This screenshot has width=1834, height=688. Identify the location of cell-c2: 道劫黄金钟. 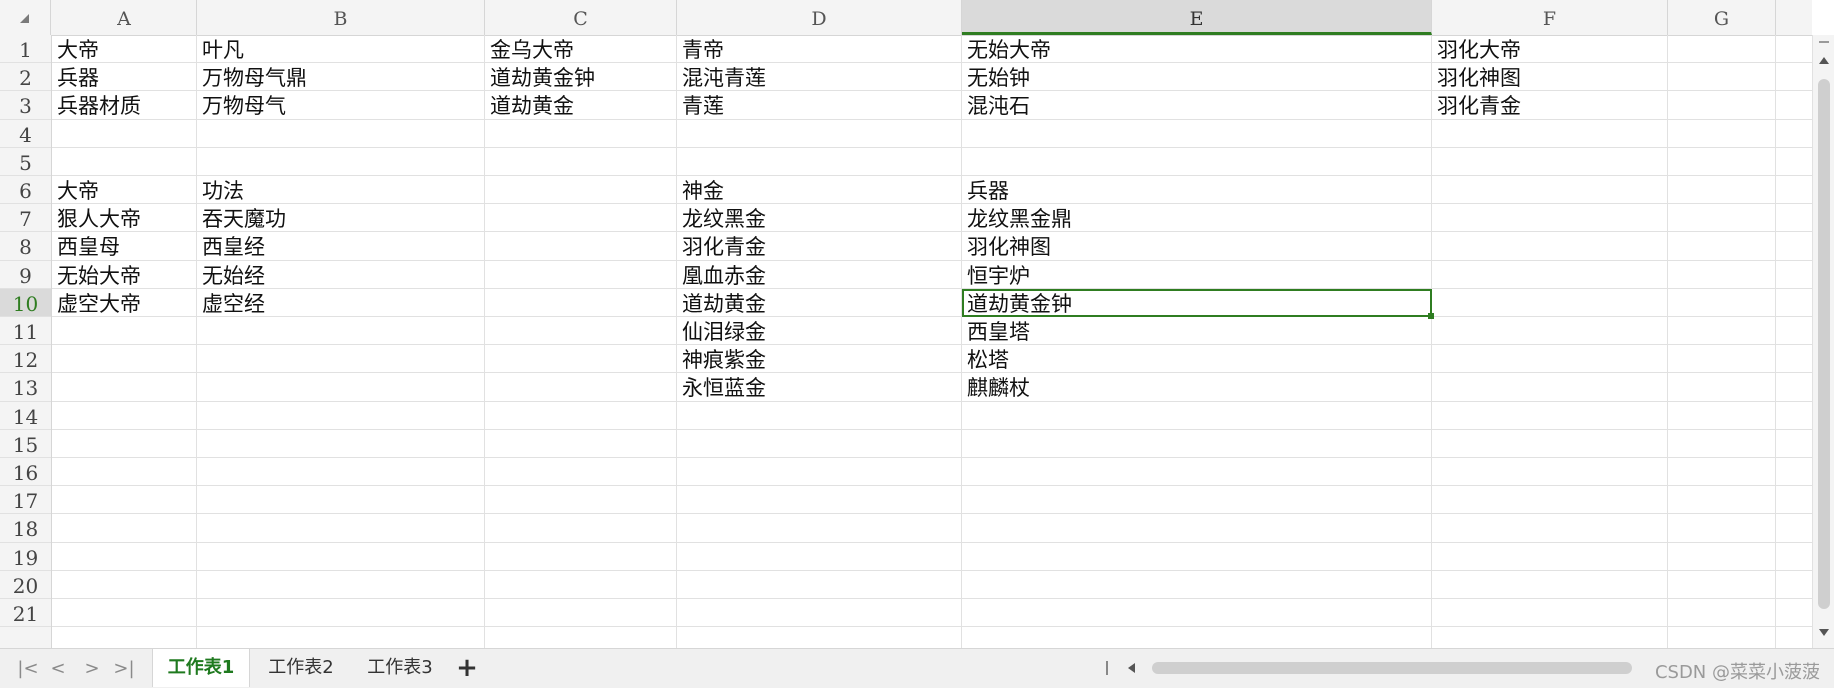
(581, 77).